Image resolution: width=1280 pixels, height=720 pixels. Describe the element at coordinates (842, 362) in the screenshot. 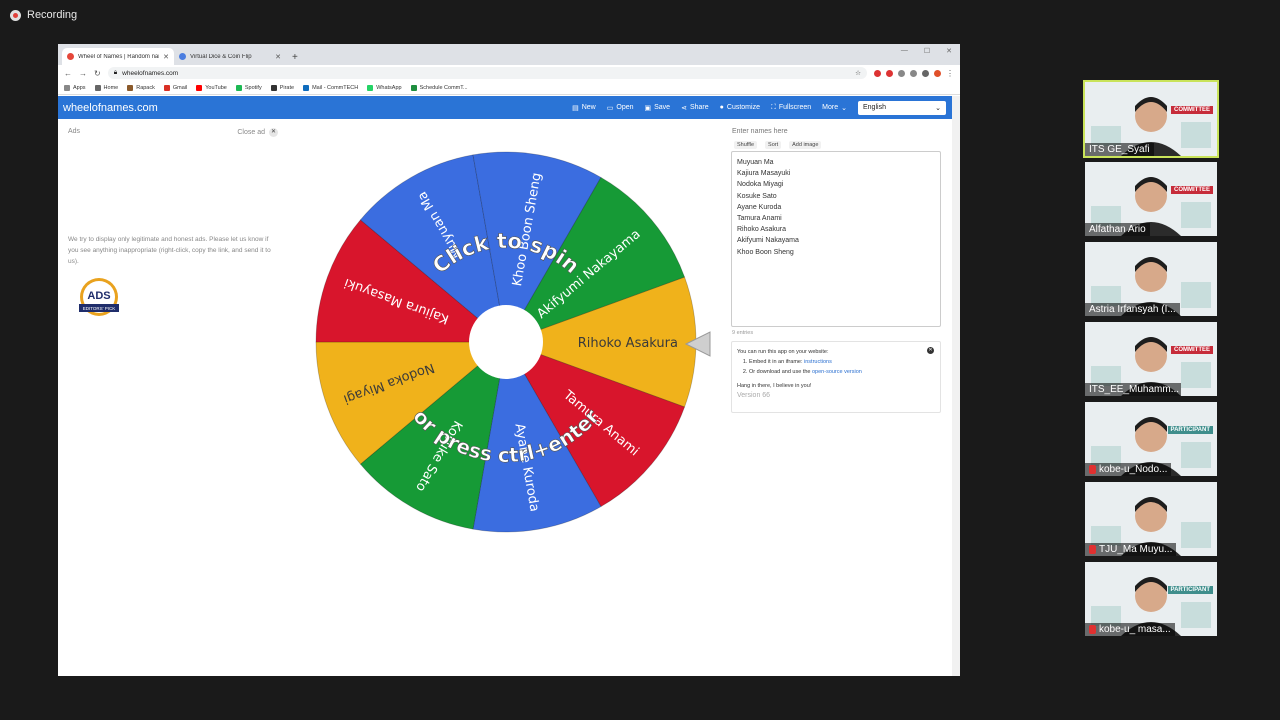

I see `info-item: Embed it in an iframe: instructions` at that location.